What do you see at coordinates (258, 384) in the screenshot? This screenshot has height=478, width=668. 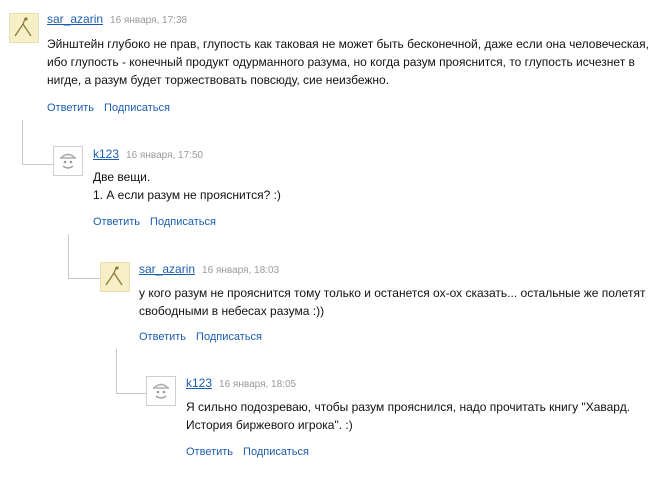 I see `comment-date: 16 января, 18:05` at bounding box center [258, 384].